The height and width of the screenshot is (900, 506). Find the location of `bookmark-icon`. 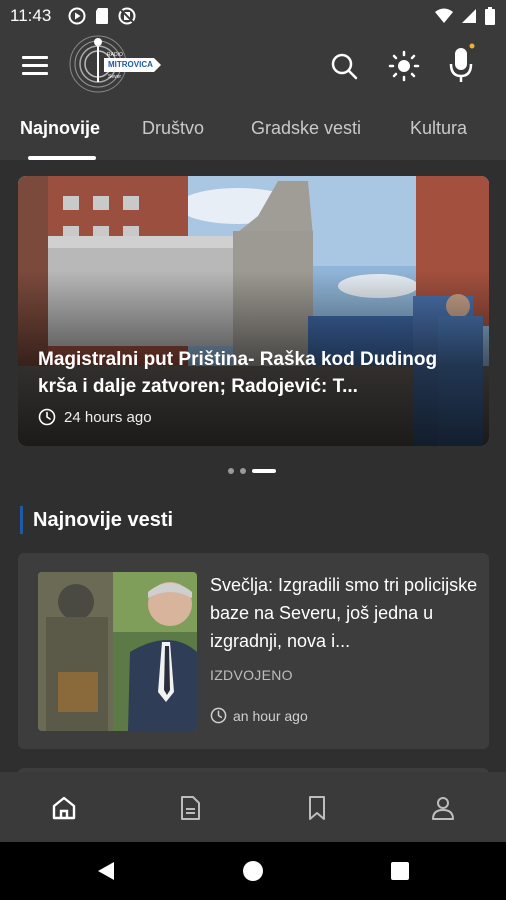

bookmark-icon is located at coordinates (317, 808).